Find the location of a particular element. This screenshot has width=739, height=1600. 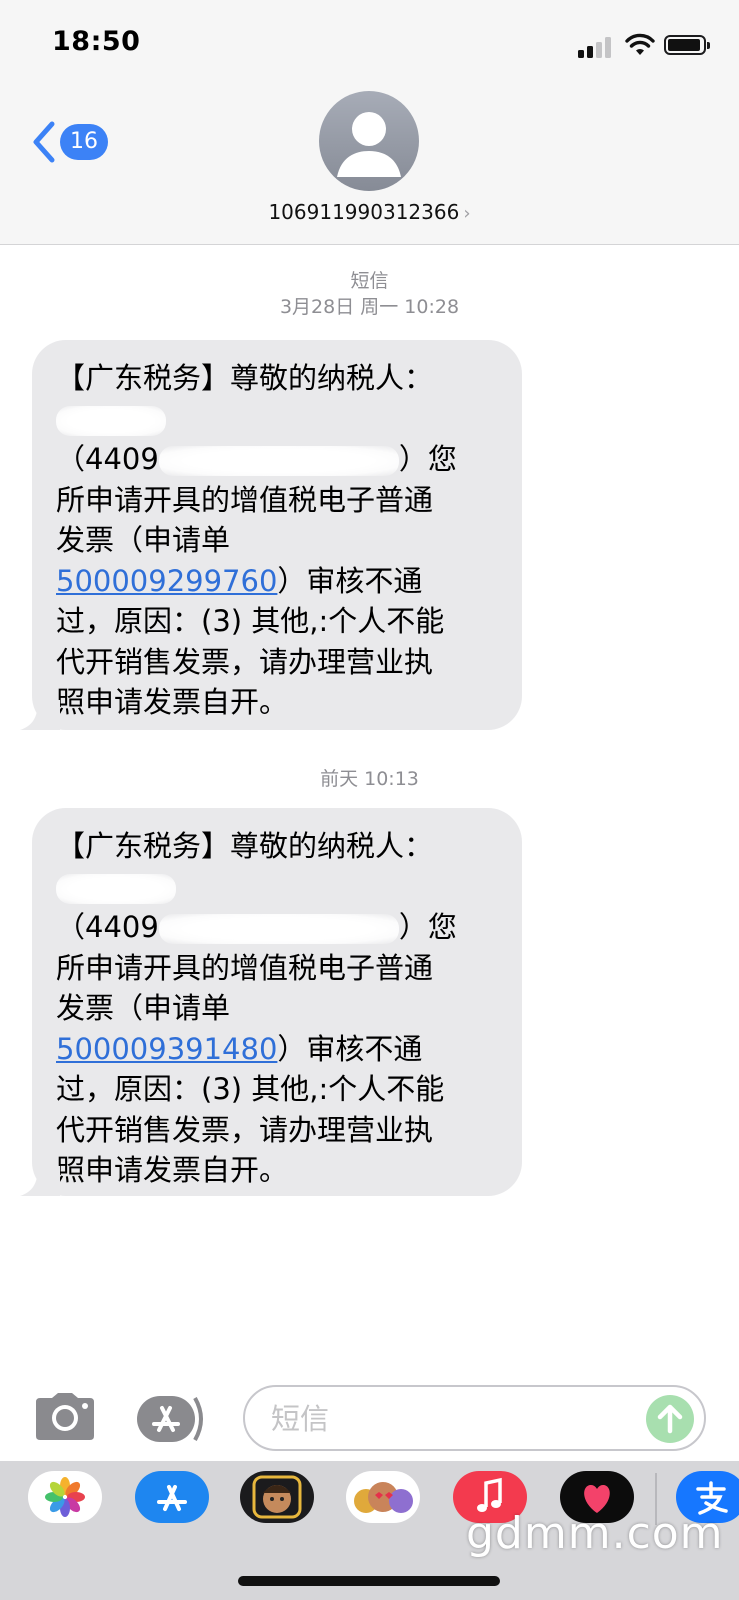

arrow-up-icon is located at coordinates (670, 1419).